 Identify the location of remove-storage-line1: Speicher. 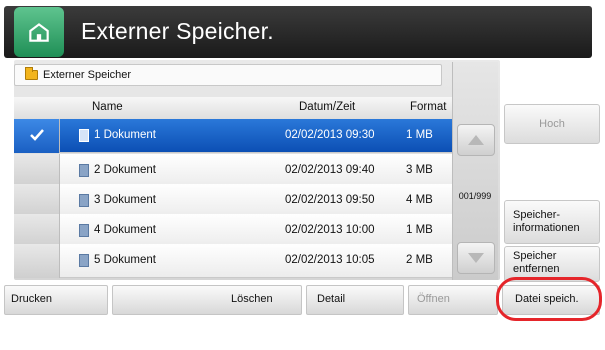
(535, 256).